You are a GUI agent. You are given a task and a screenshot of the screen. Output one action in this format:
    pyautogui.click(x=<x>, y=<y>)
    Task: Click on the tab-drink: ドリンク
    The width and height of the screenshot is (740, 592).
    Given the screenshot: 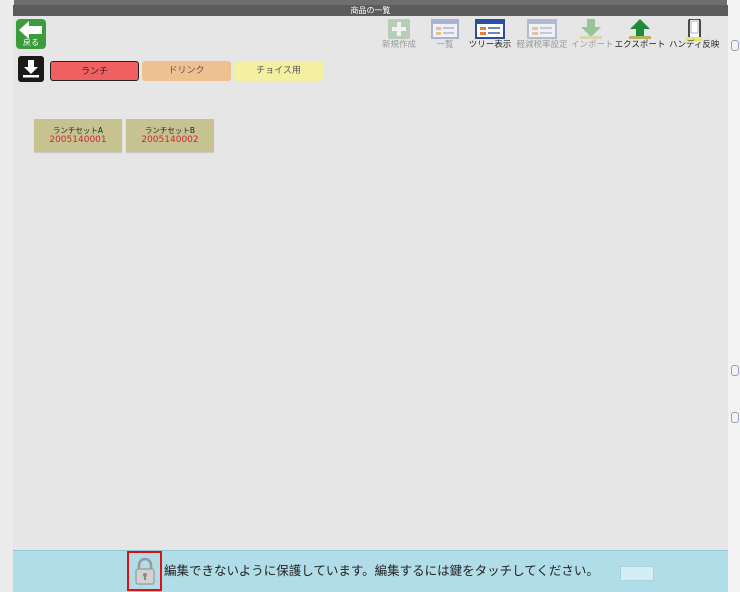 What is the action you would take?
    pyautogui.click(x=186, y=71)
    